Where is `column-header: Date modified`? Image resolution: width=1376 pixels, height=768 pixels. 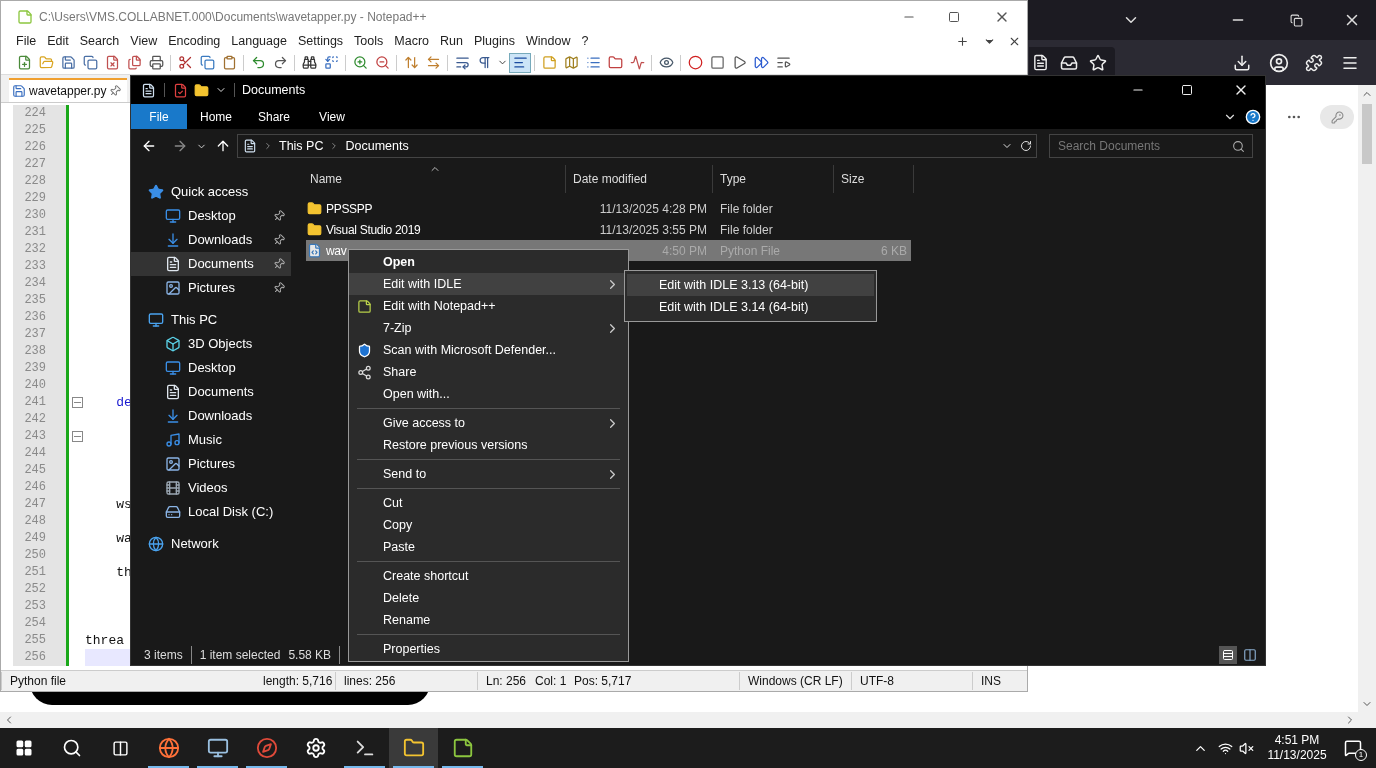
column-header: Date modified is located at coordinates (639, 179).